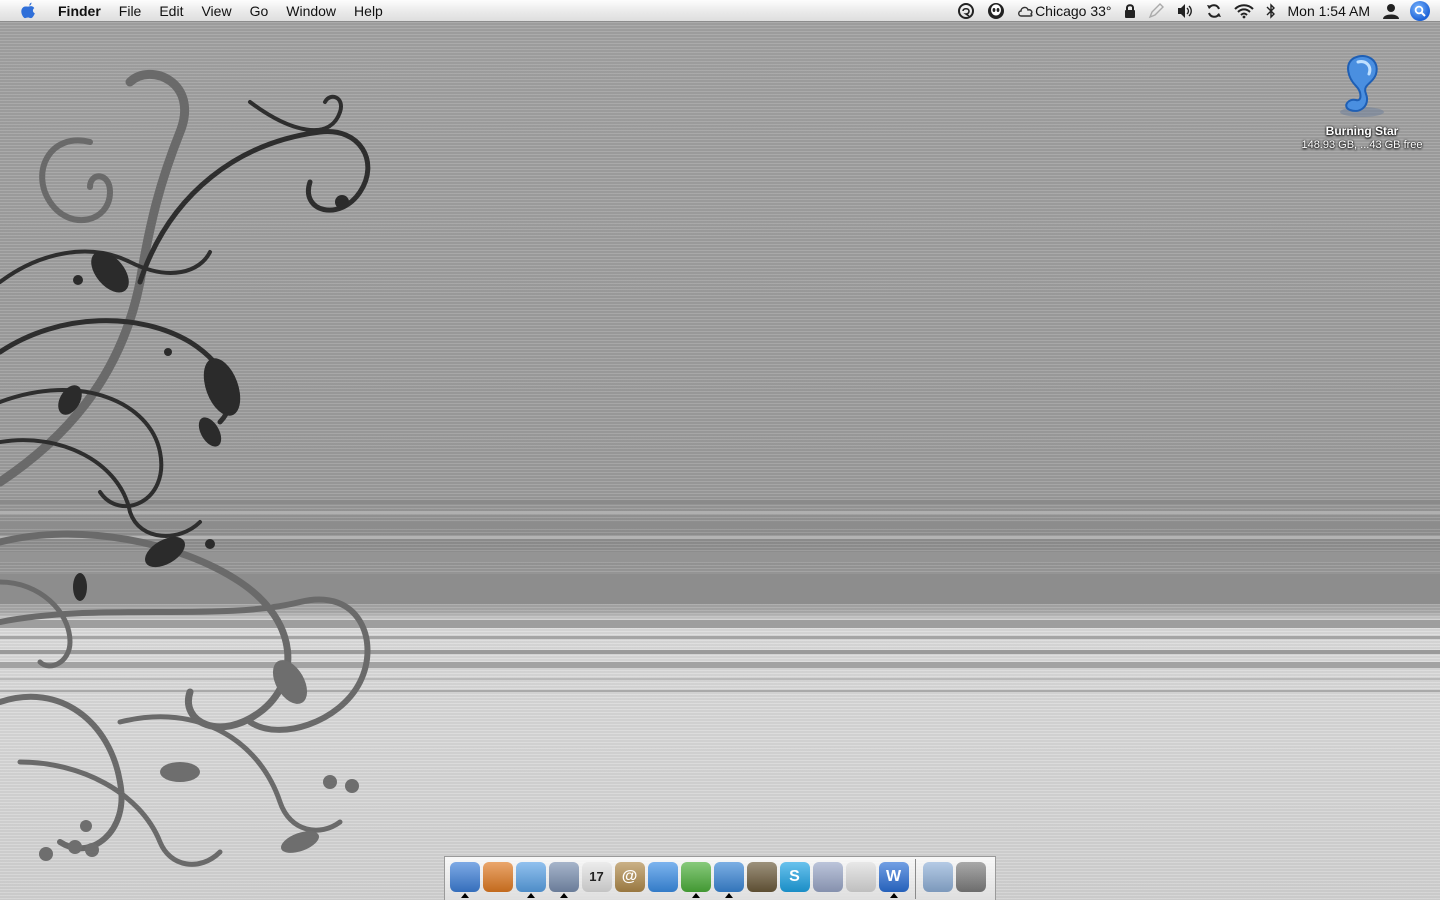 Image resolution: width=1440 pixels, height=900 pixels. Describe the element at coordinates (530, 876) in the screenshot. I see `safari-tile` at that location.